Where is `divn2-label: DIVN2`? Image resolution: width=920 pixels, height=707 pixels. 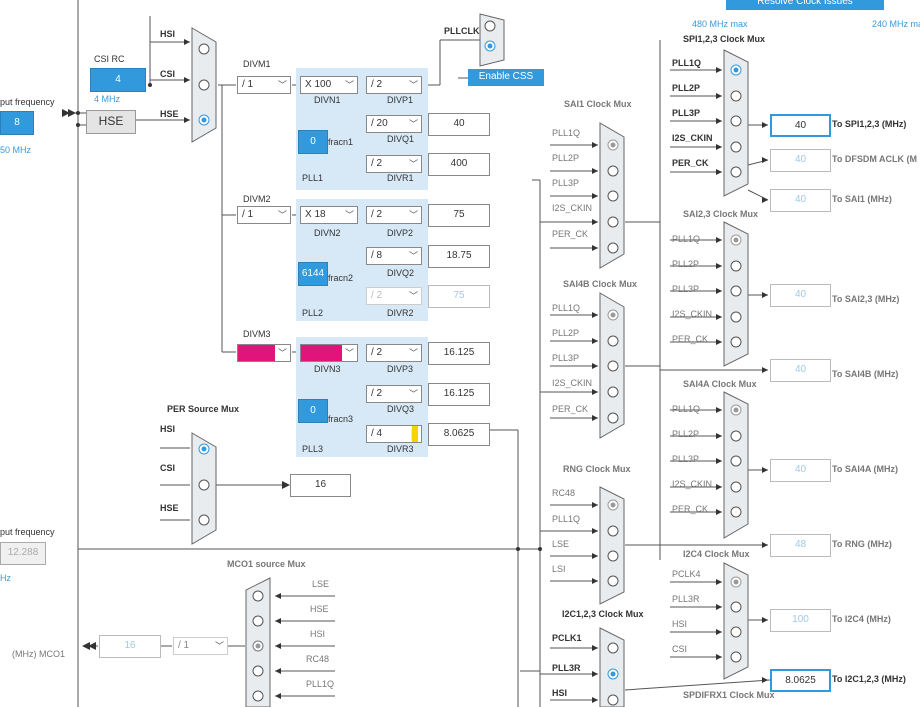 divn2-label: DIVN2 is located at coordinates (327, 233).